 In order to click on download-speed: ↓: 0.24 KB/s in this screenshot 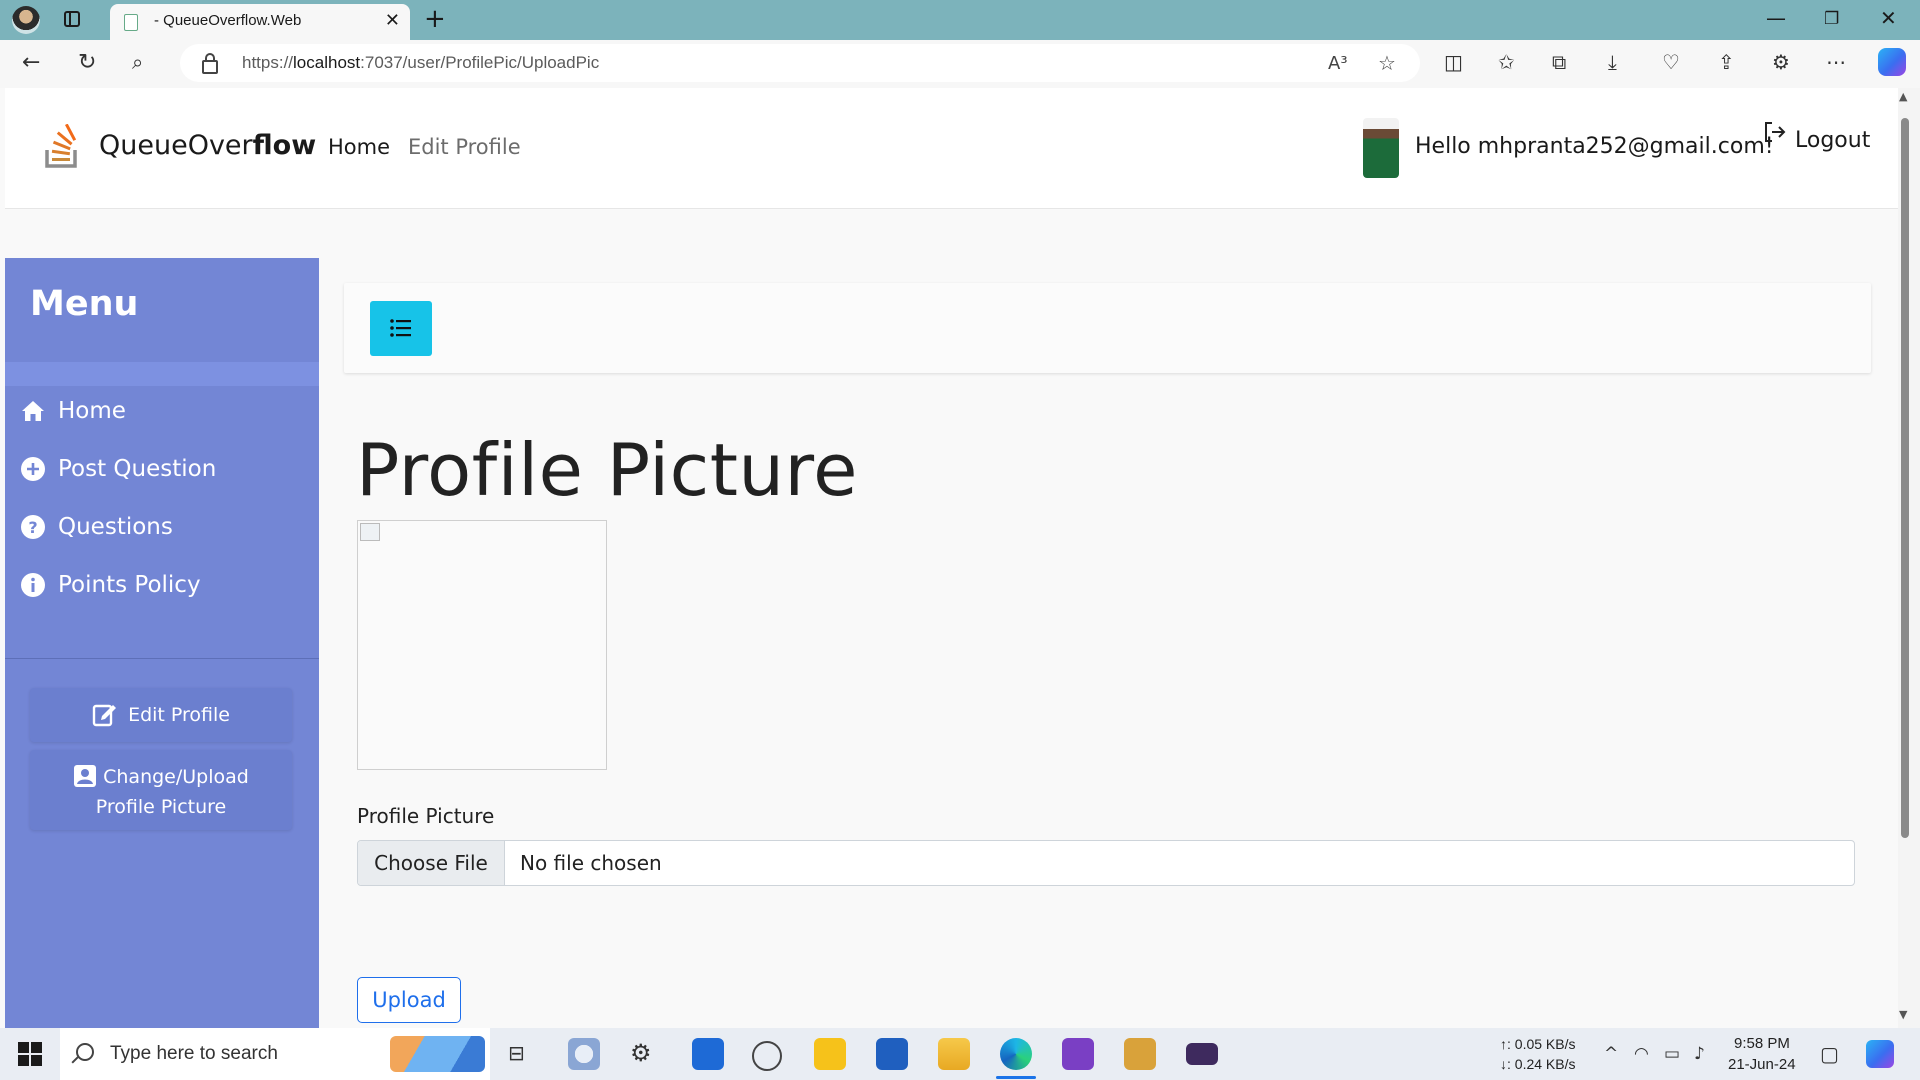, I will do `click(1538, 1064)`.